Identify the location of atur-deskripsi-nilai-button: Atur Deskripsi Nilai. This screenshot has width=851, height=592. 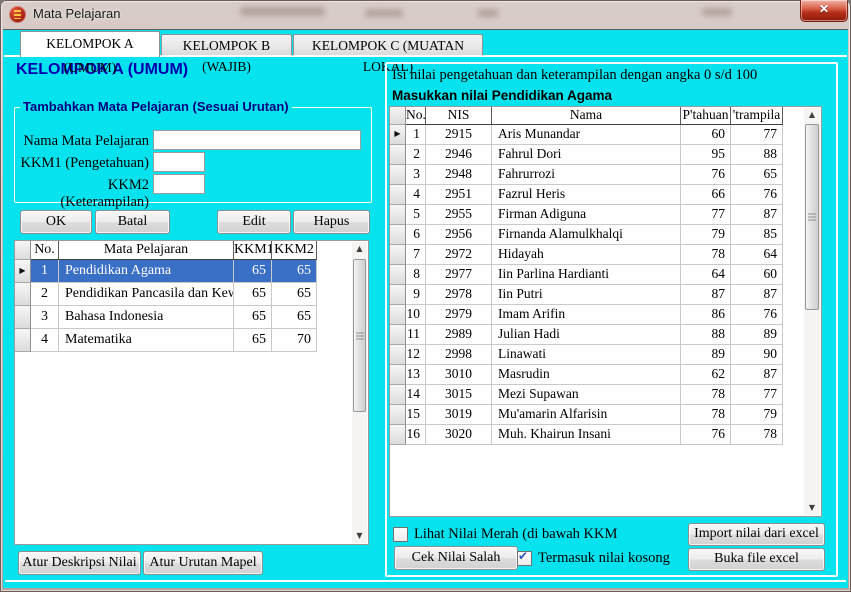
(79, 563).